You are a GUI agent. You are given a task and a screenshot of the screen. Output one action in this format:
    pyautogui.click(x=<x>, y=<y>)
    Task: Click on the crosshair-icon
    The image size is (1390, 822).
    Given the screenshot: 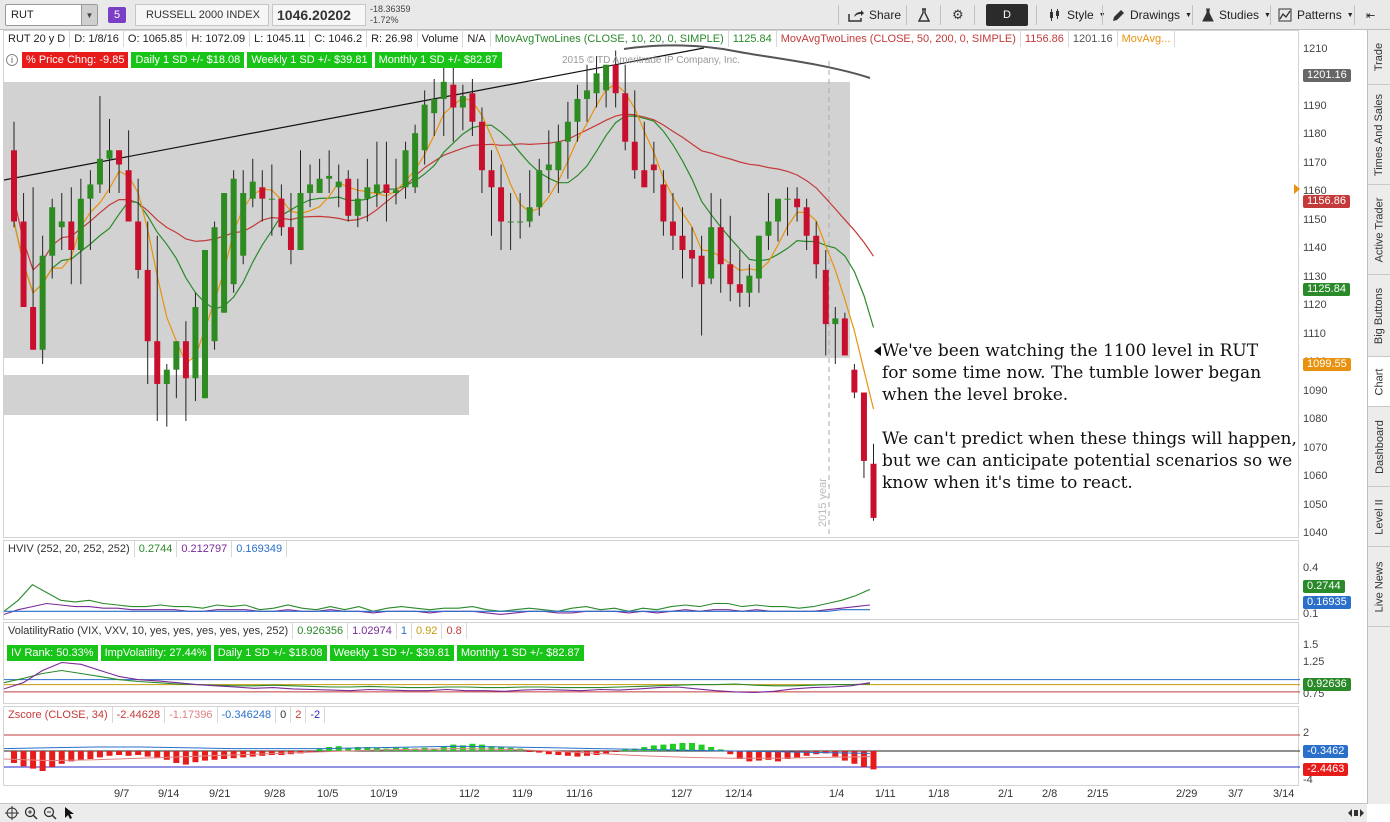 What is the action you would take?
    pyautogui.click(x=12, y=813)
    